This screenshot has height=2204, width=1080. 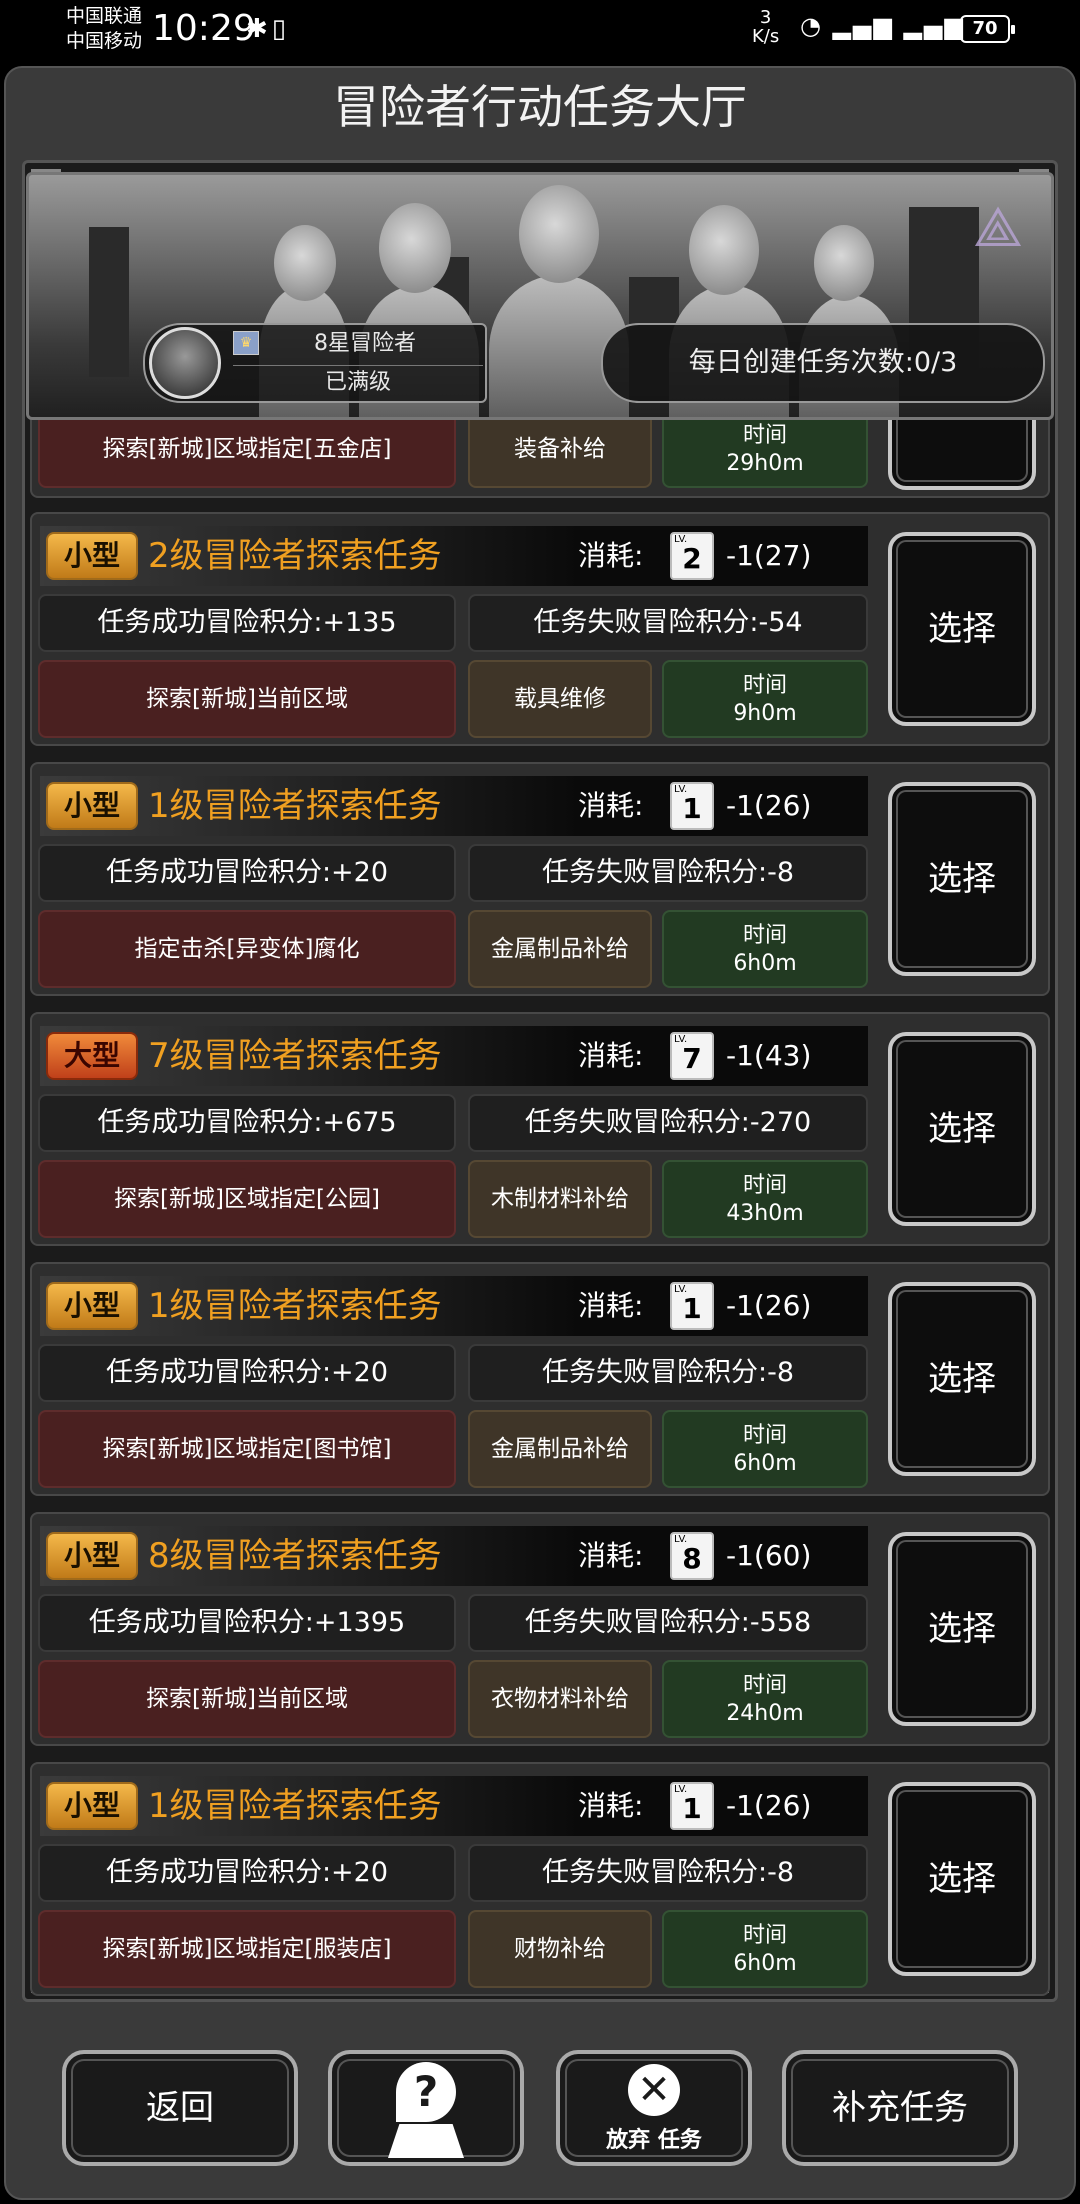 What do you see at coordinates (560, 449) in the screenshot?
I see `task-reward: 装备补给` at bounding box center [560, 449].